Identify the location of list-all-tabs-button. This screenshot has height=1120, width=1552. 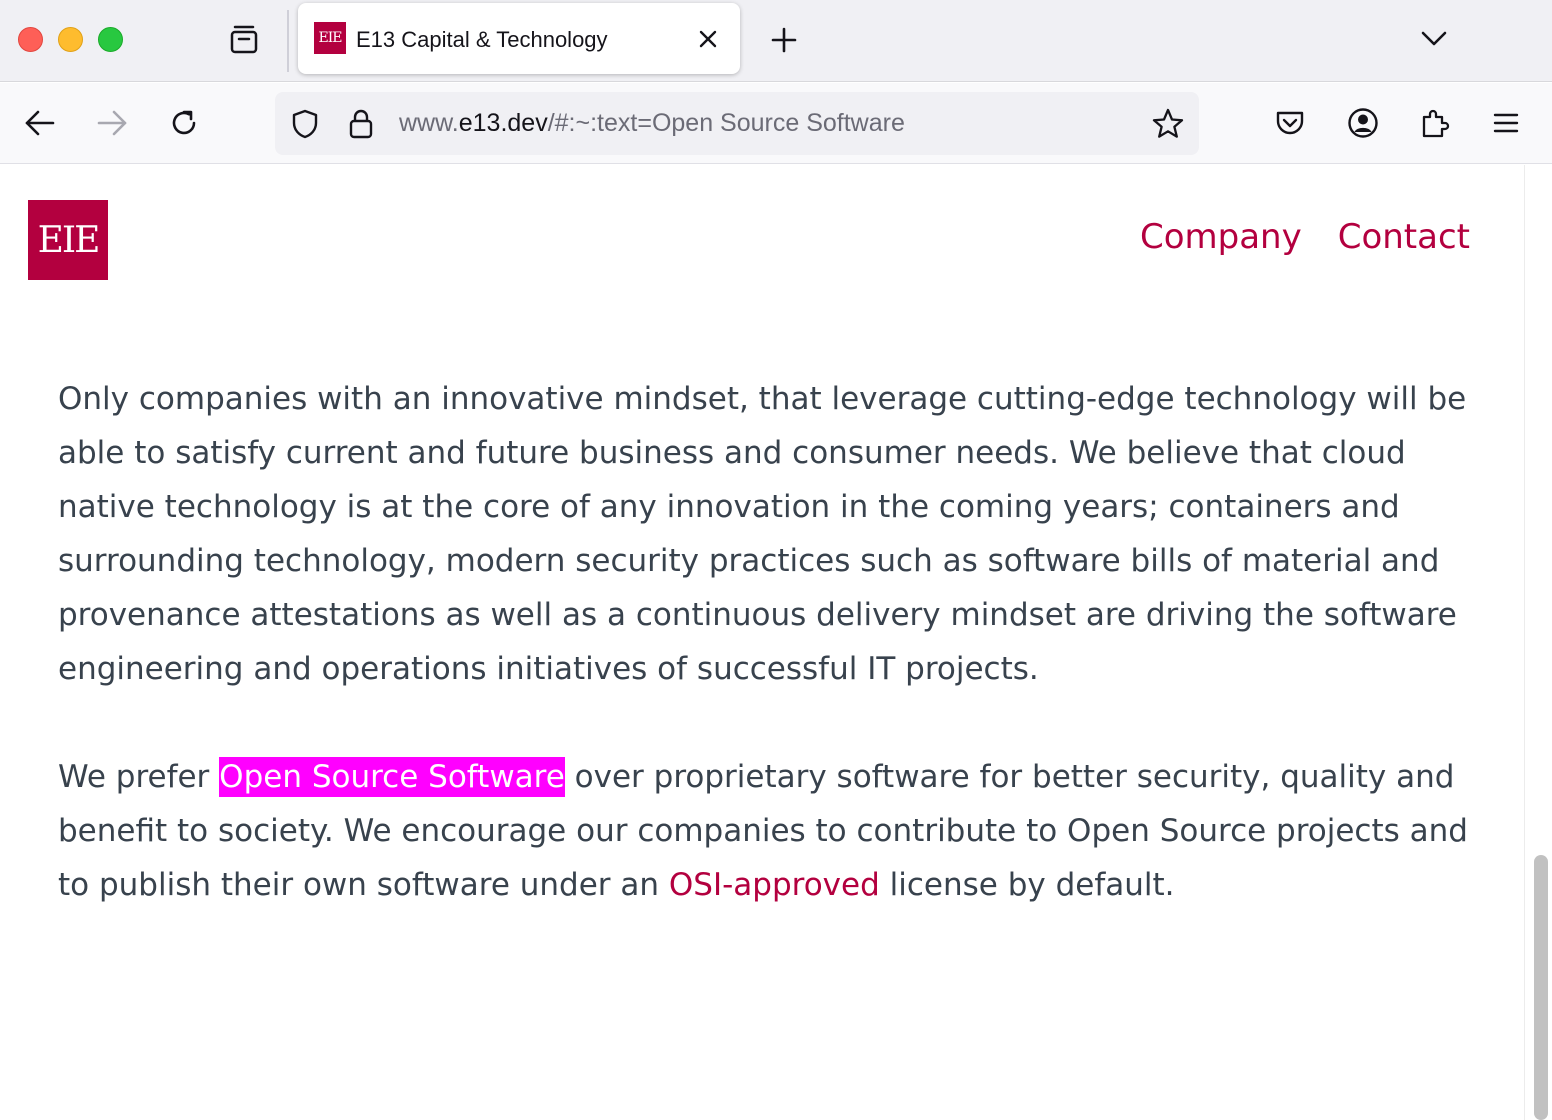
(1434, 38).